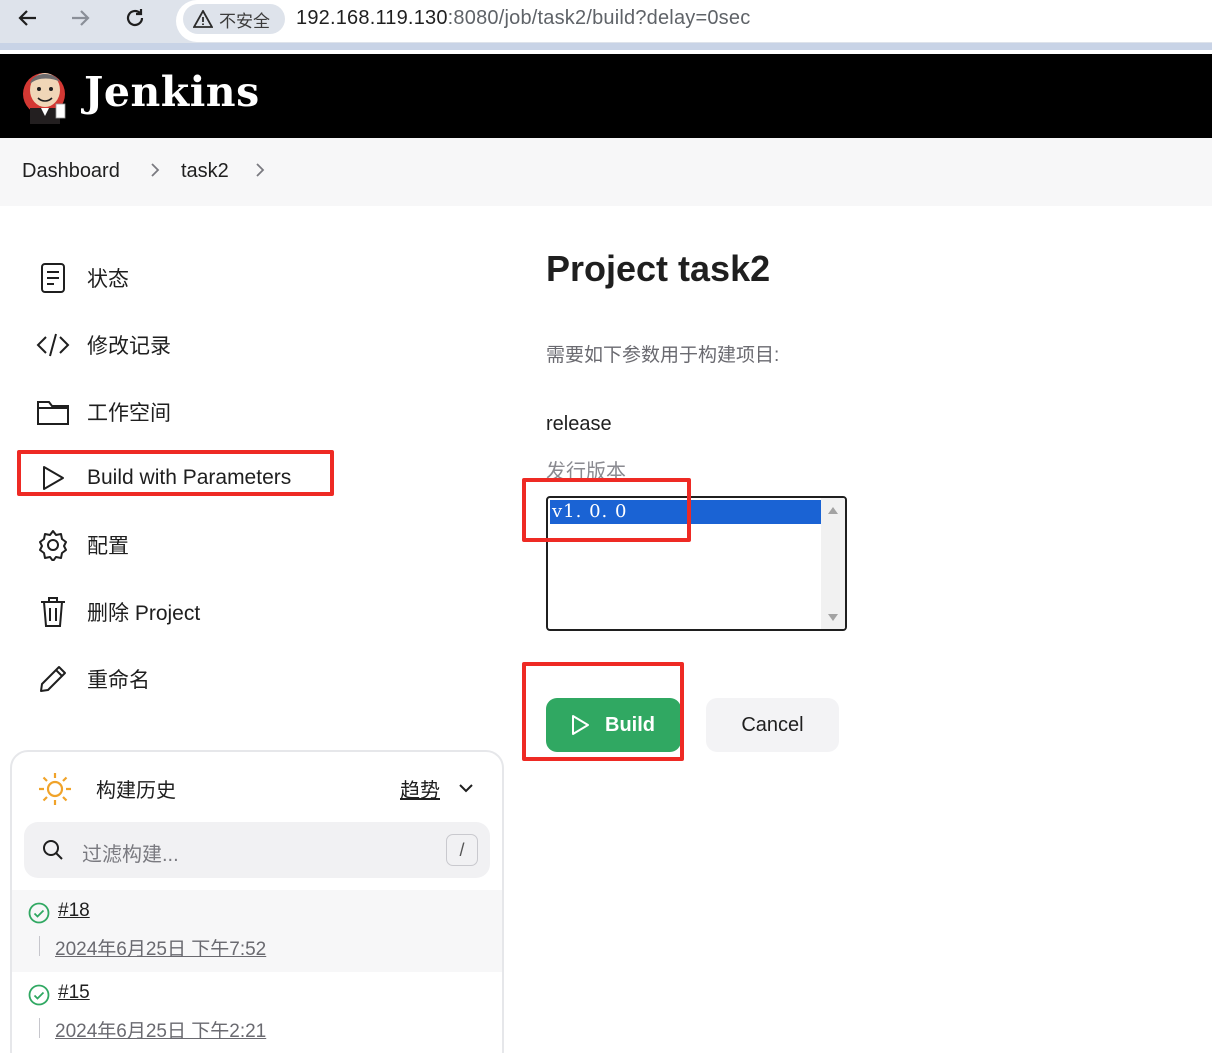 This screenshot has width=1212, height=1053. I want to click on breadcrumb-dashboard: Dashboard, so click(71, 171).